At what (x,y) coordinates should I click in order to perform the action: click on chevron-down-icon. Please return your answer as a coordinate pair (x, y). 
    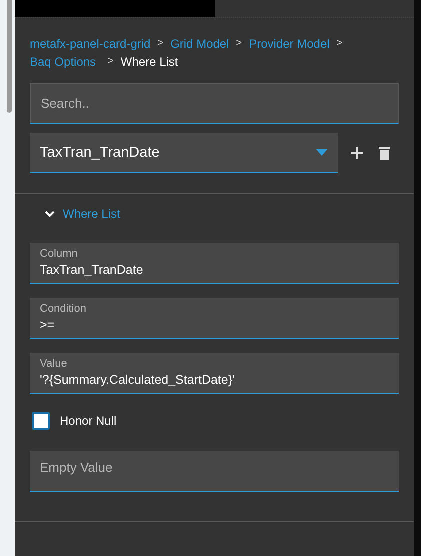
    Looking at the image, I should click on (50, 214).